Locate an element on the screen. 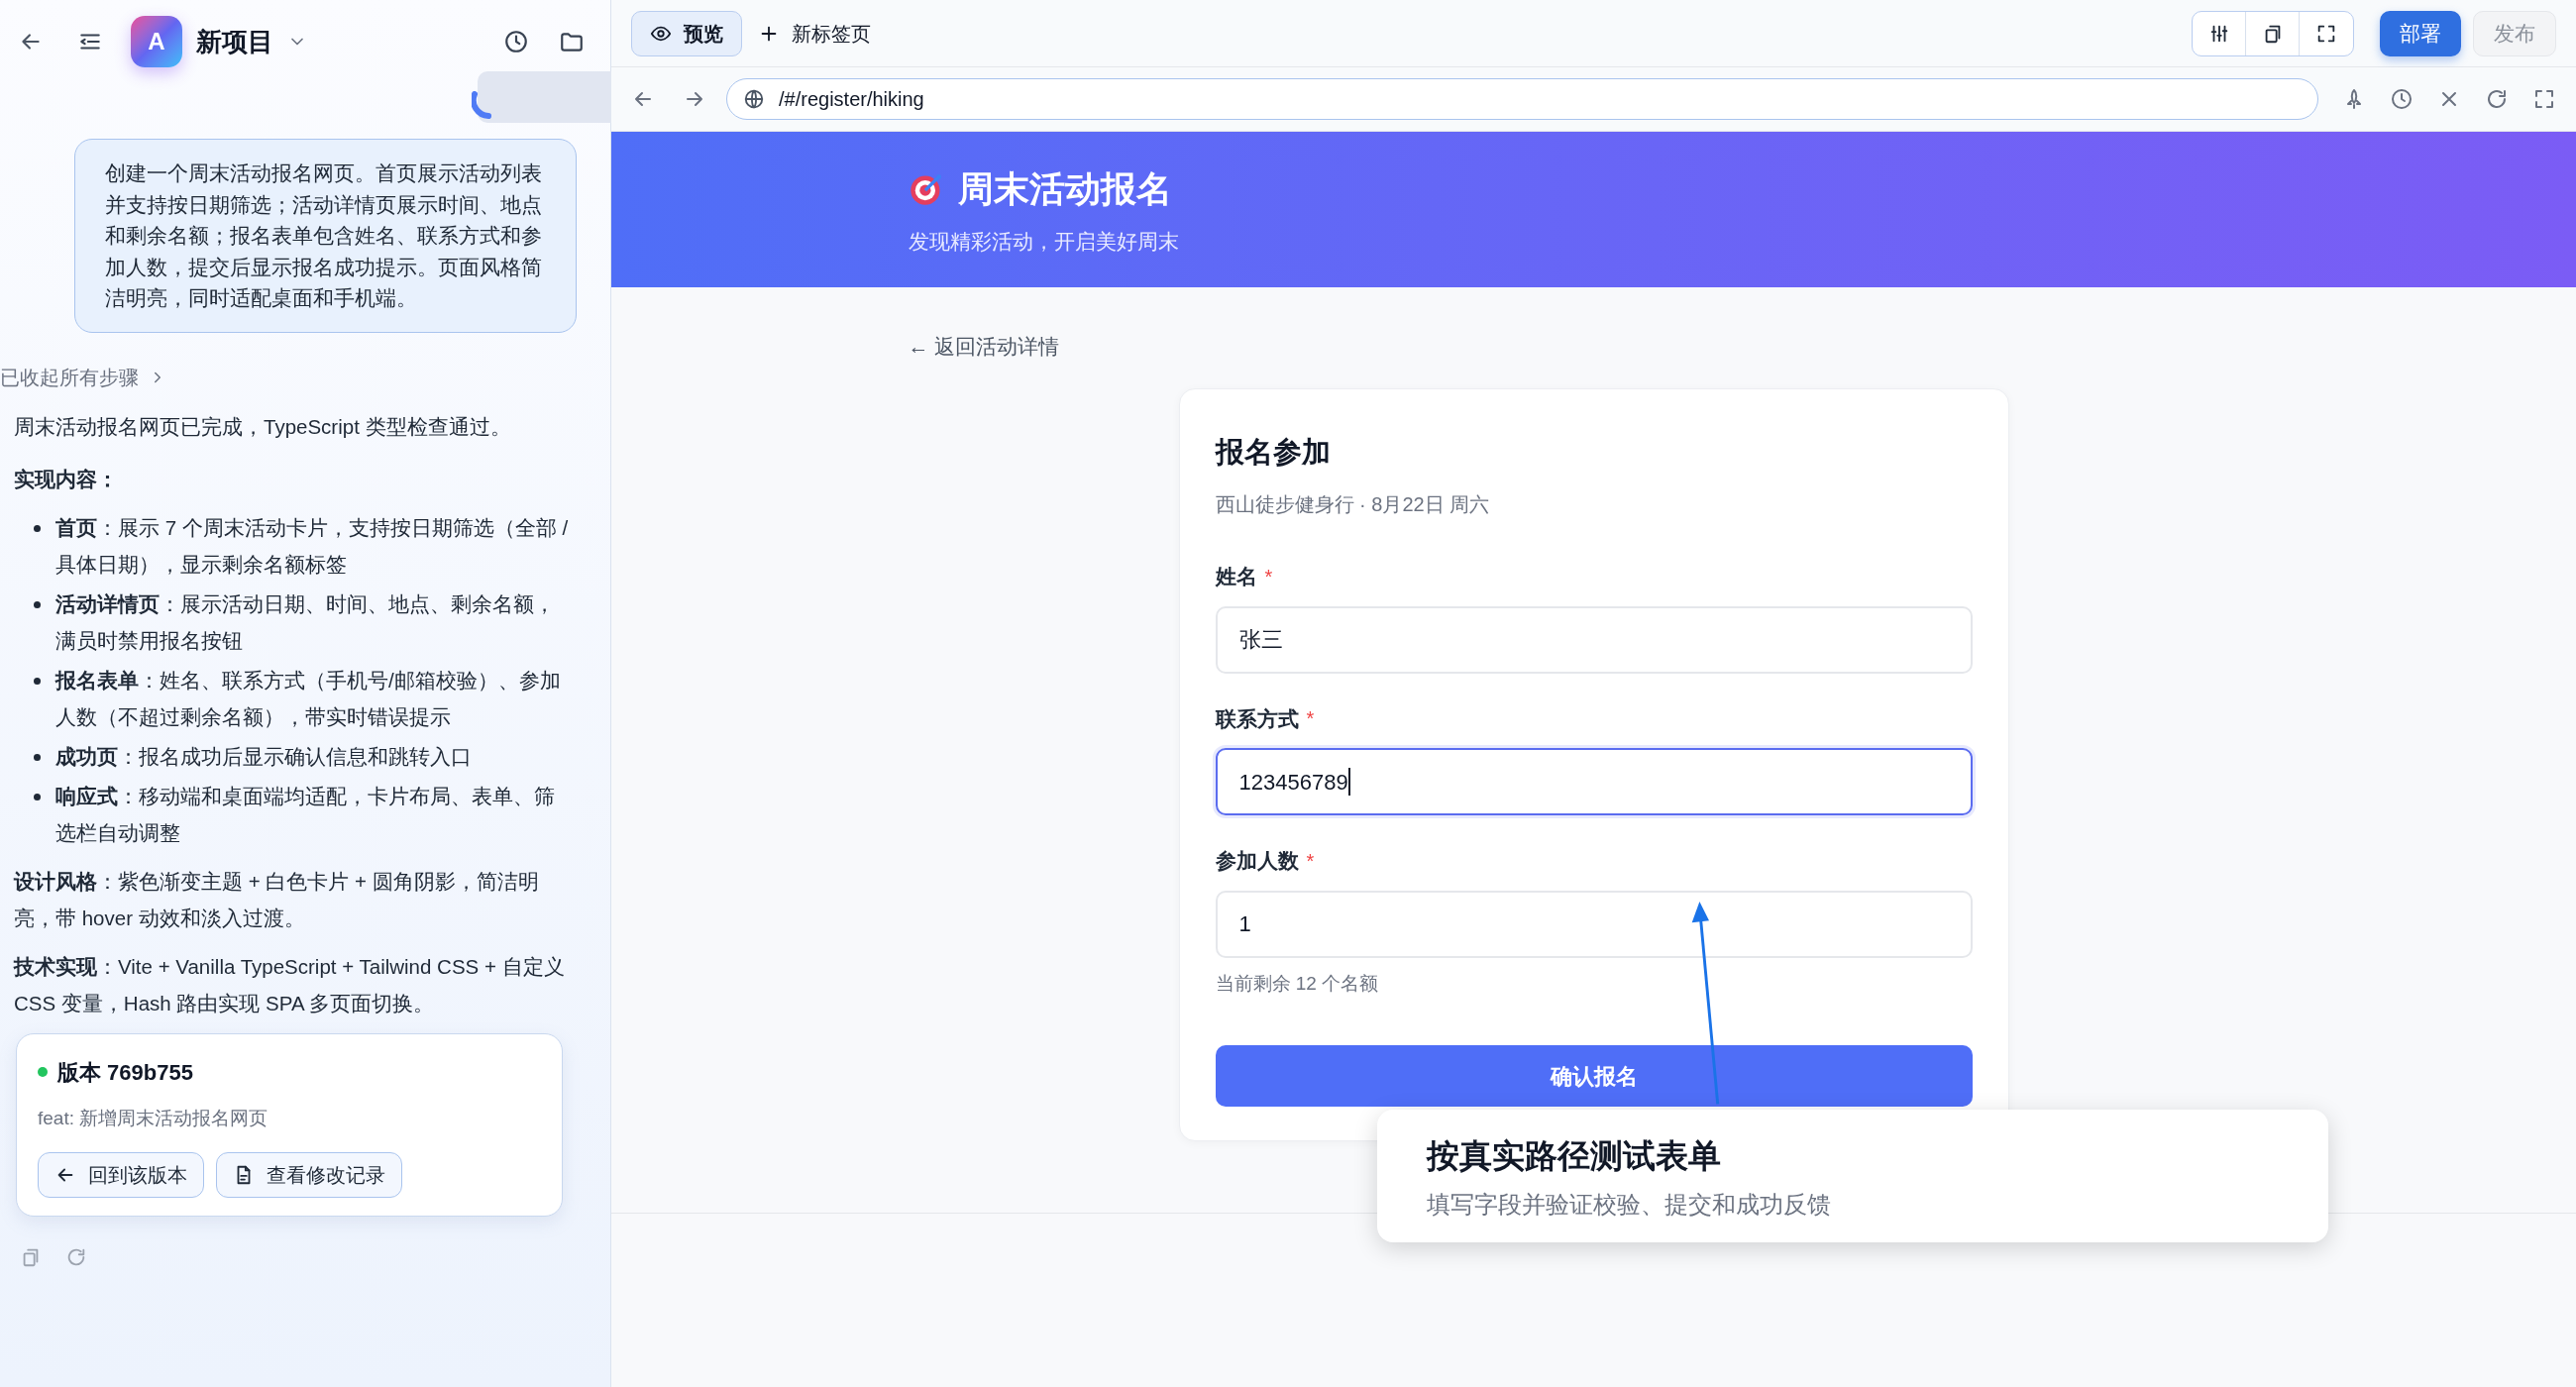 This screenshot has width=2576, height=1387. reload-button is located at coordinates (2497, 99).